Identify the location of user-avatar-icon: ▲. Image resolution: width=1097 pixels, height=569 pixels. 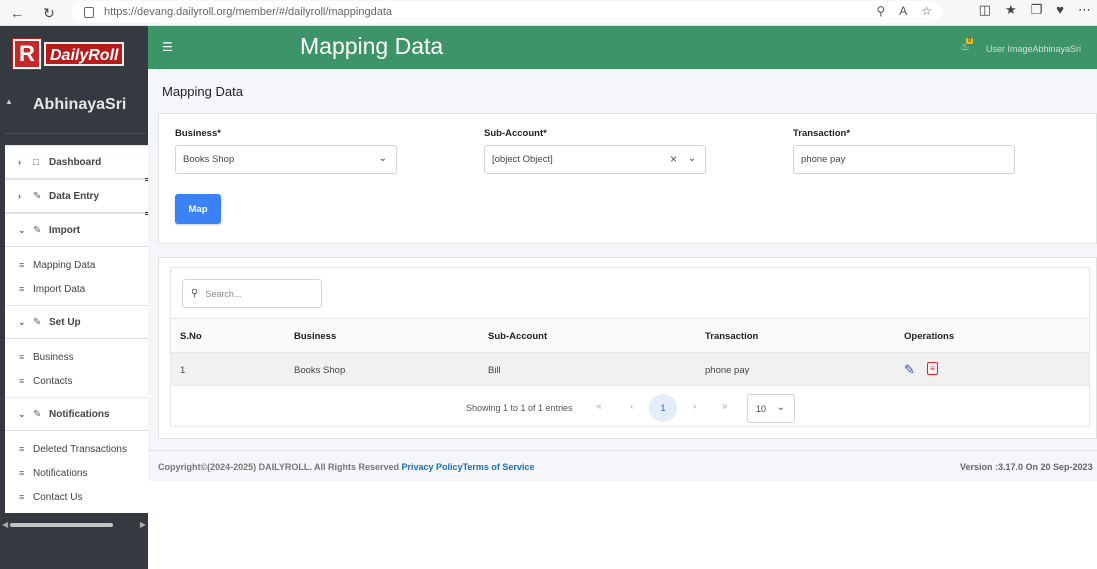
(9, 101).